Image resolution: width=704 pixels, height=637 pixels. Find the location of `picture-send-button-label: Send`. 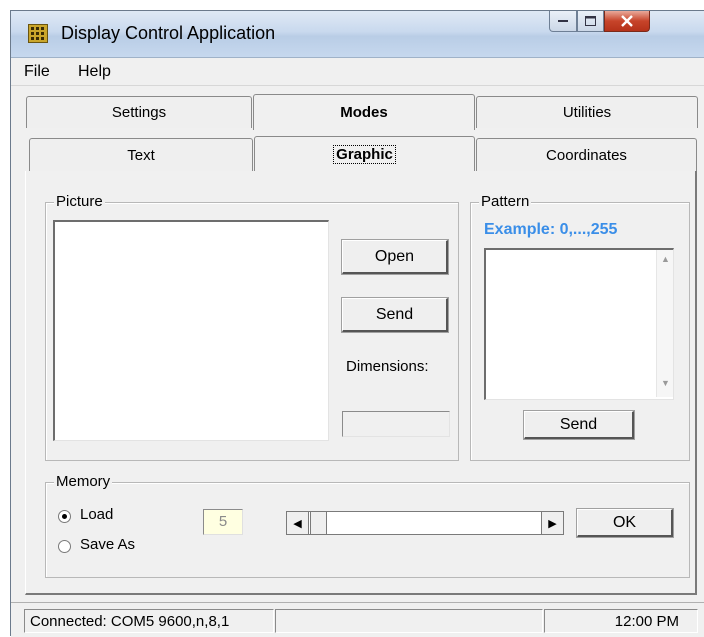

picture-send-button-label: Send is located at coordinates (394, 314).